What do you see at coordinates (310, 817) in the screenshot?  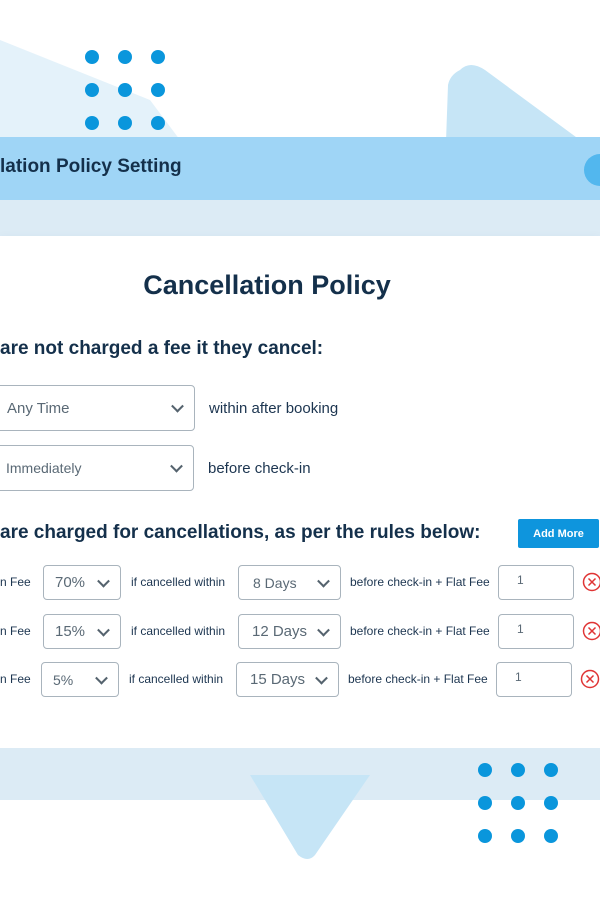 I see `background-triangle` at bounding box center [310, 817].